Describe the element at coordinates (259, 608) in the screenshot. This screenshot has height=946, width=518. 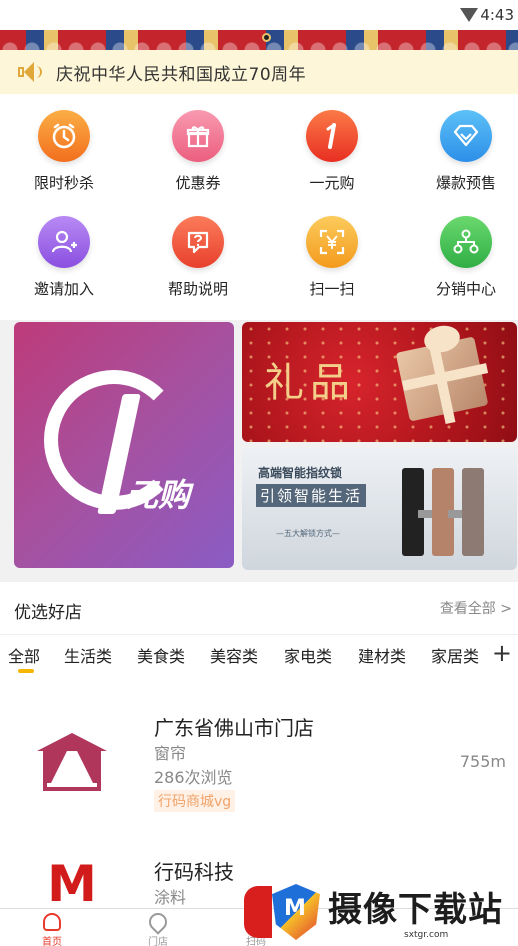
I see `featured-shops-header: 优选好店 查看全部 >` at that location.